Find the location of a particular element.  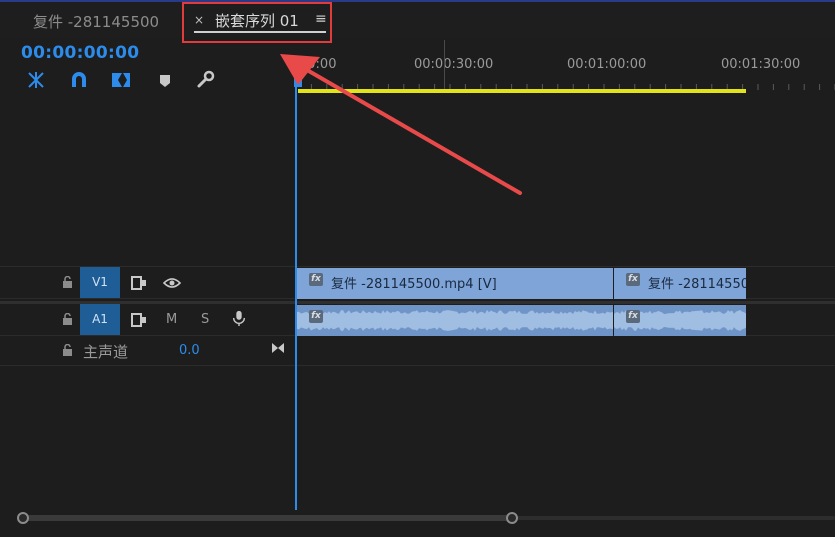

track-target-a1: A1 is located at coordinates (100, 319).